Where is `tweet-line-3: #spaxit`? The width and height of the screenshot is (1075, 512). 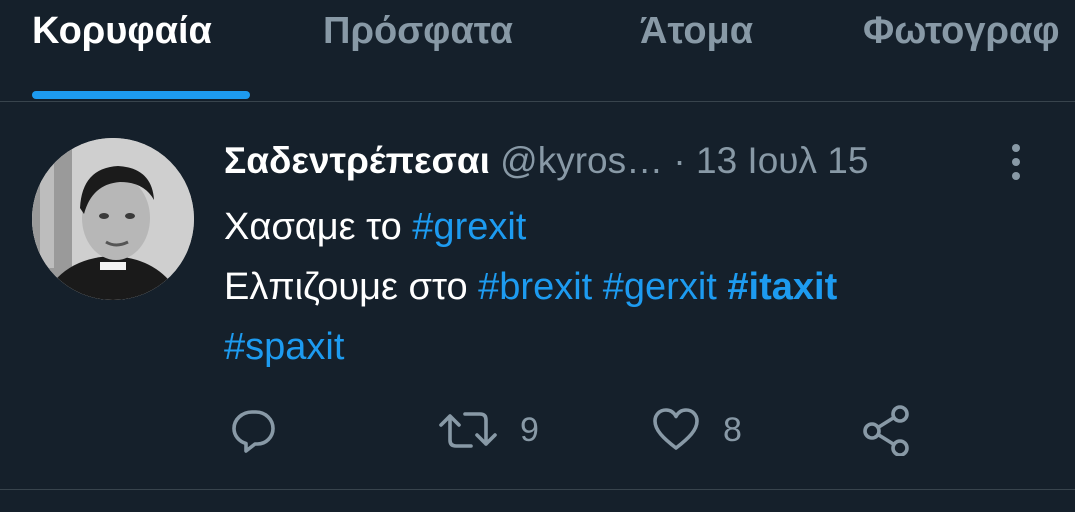 tweet-line-3: #spaxit is located at coordinates (624, 347).